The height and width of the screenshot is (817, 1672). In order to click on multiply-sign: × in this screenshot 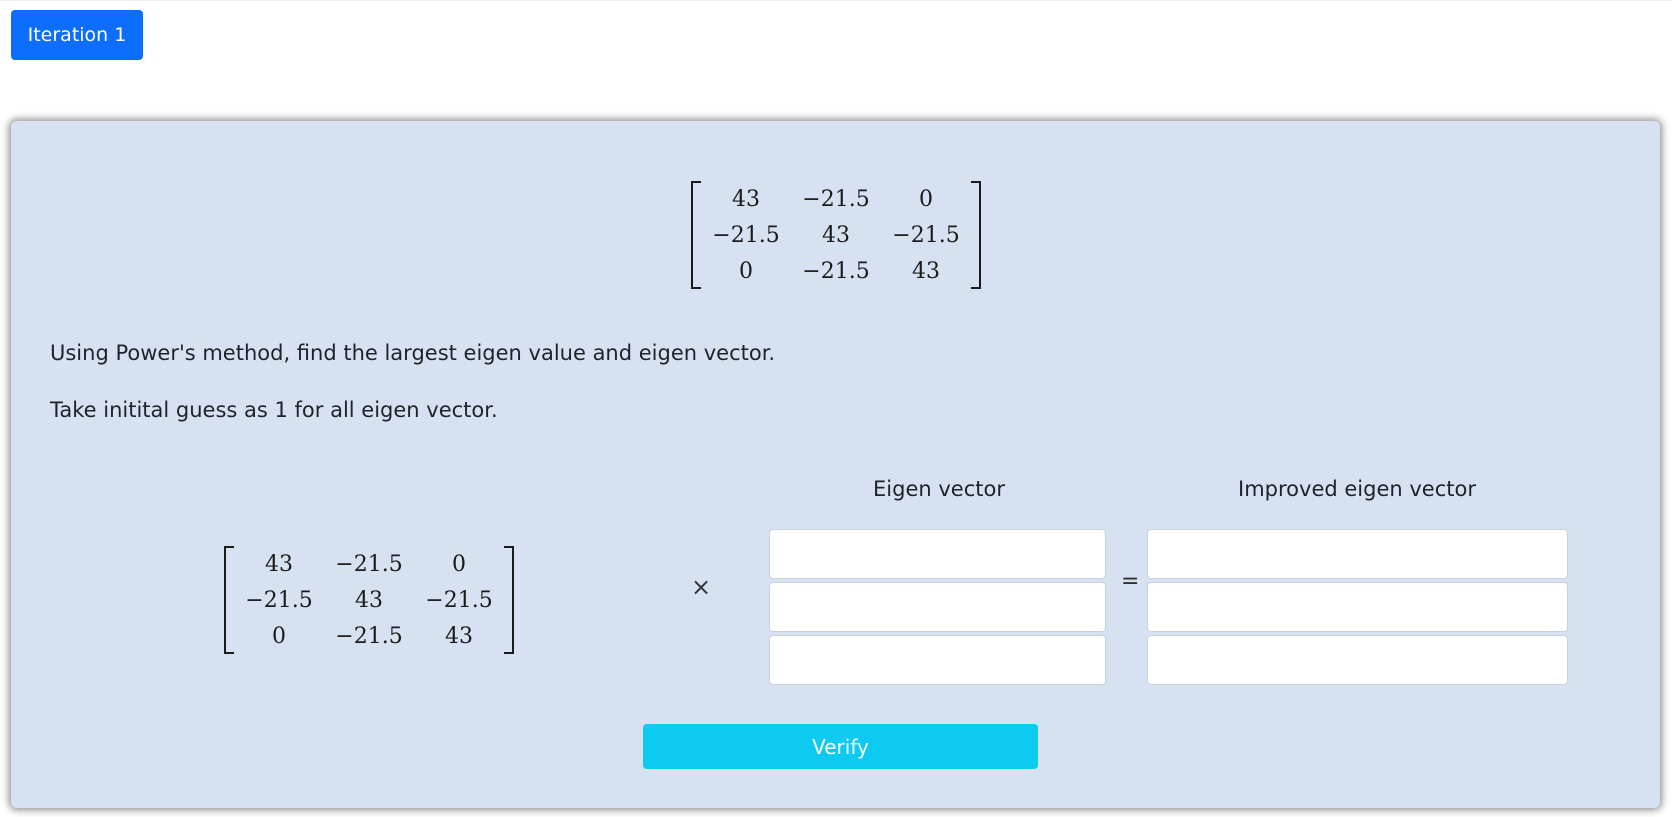, I will do `click(701, 587)`.